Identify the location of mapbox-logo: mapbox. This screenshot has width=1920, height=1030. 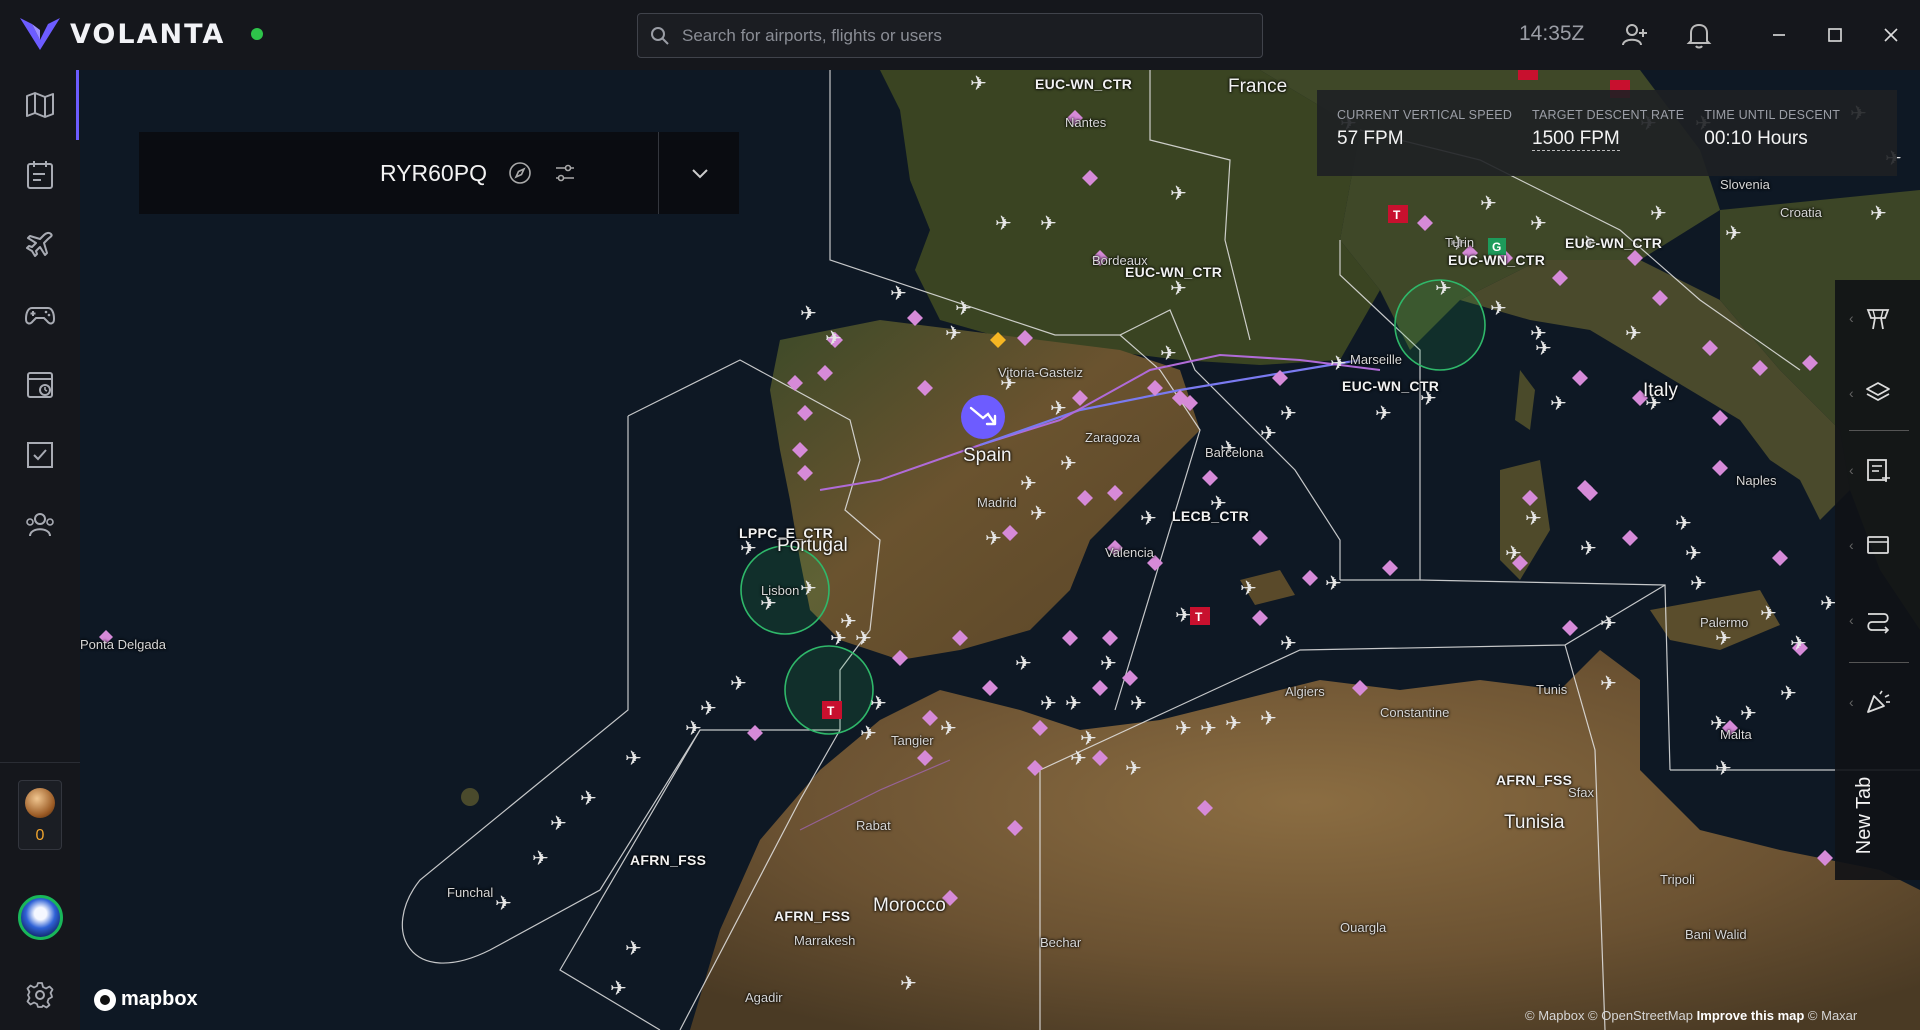
(146, 999).